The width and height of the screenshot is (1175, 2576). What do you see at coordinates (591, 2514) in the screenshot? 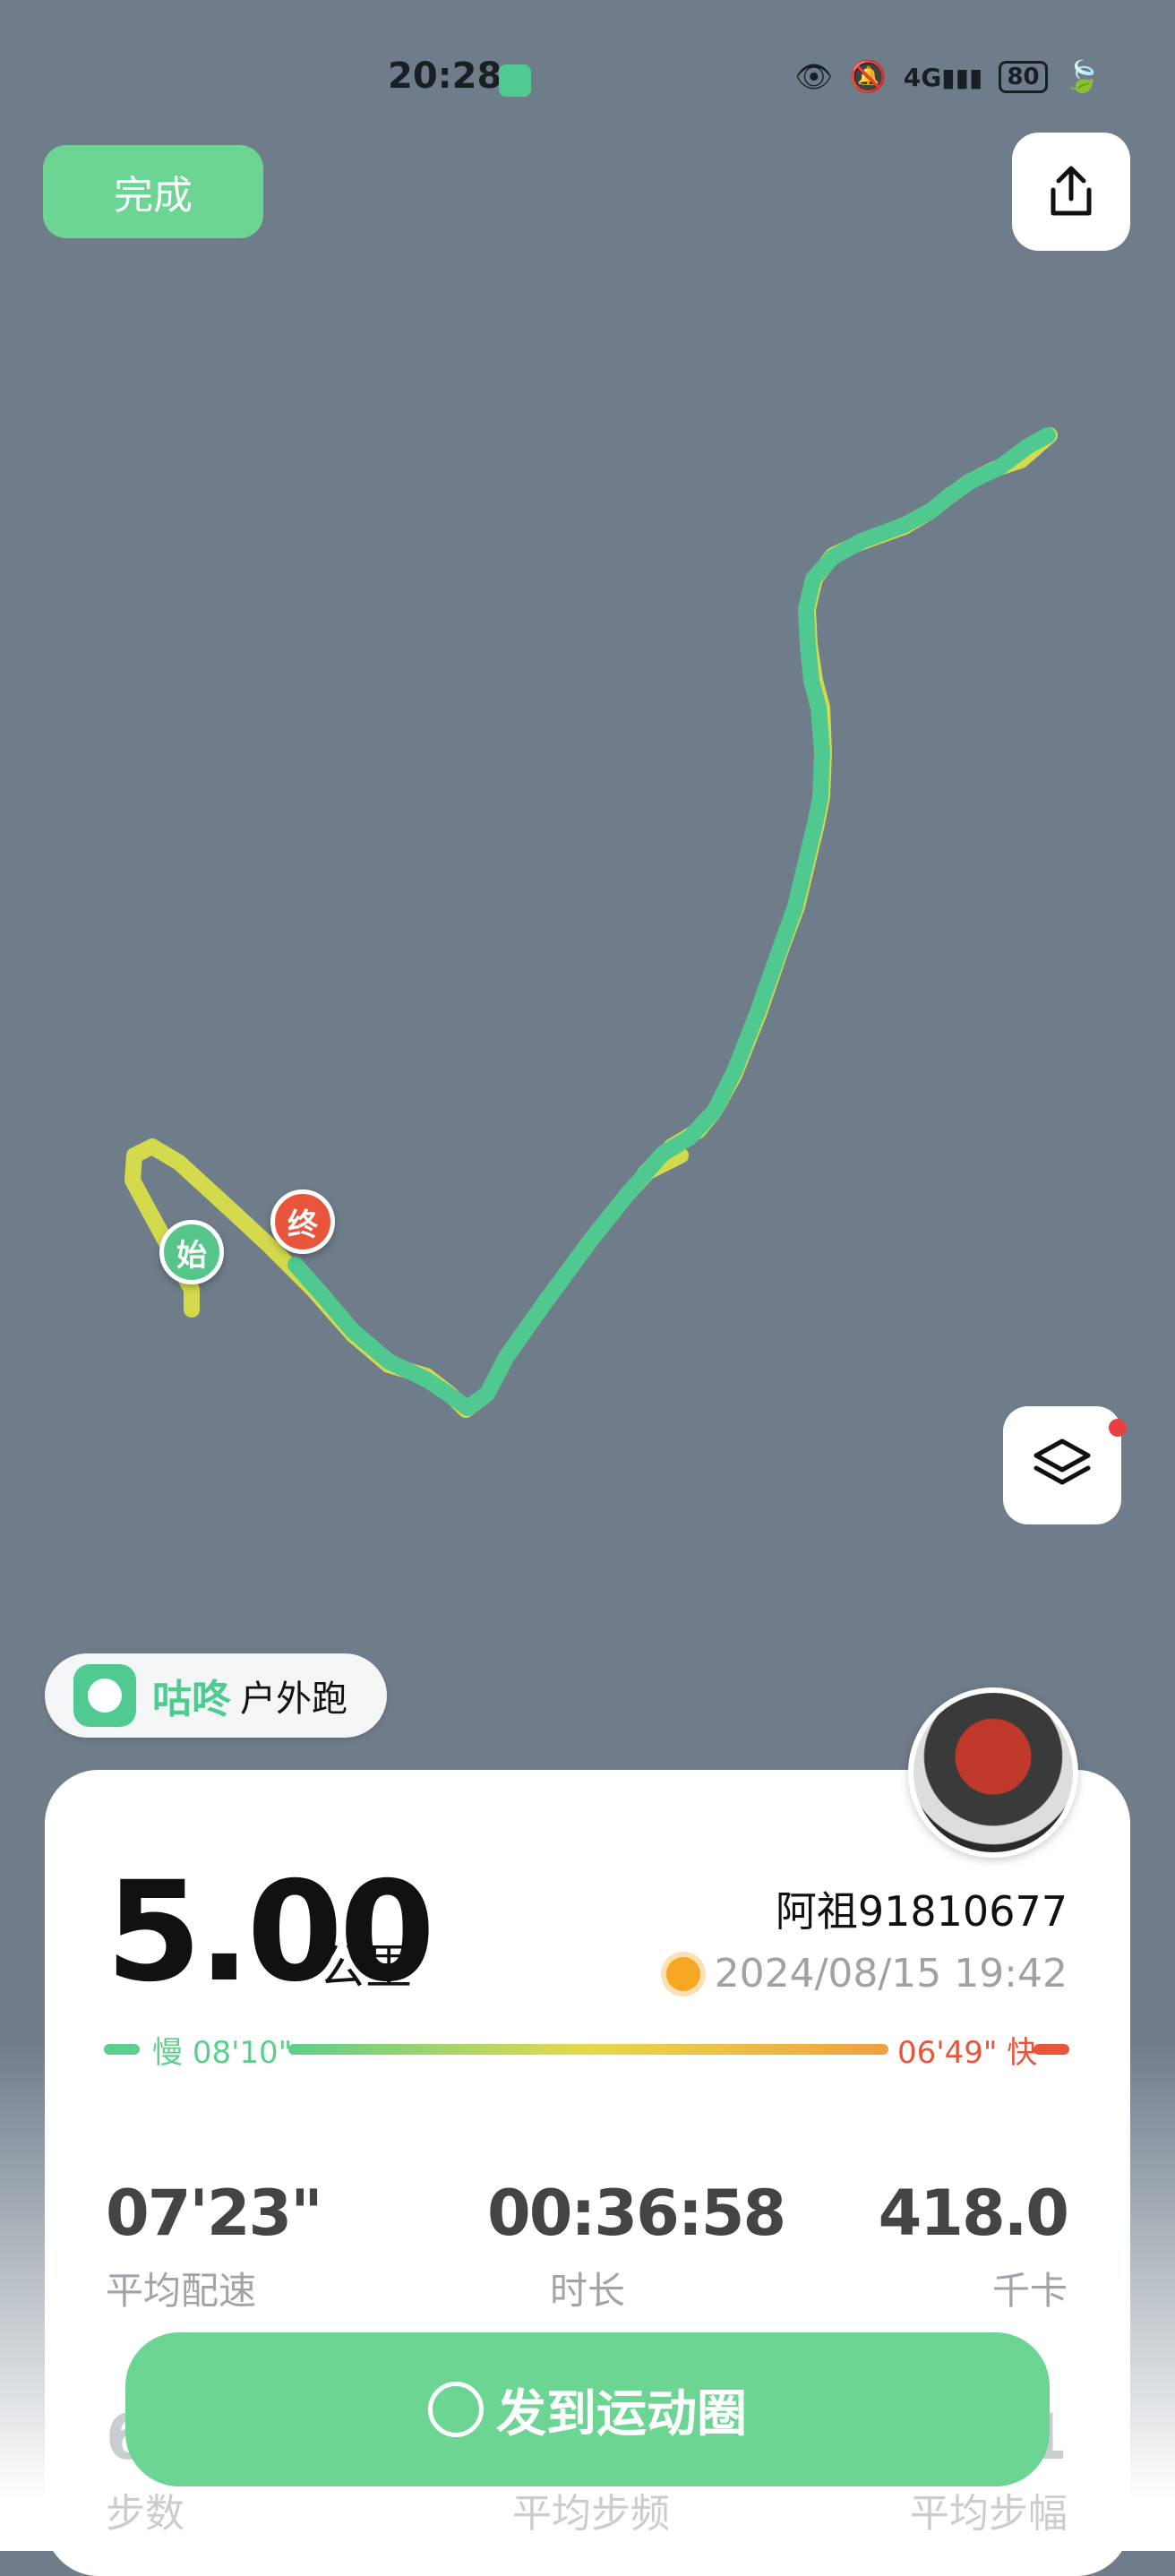
I see `stat-cadence-label: 平均步频` at bounding box center [591, 2514].